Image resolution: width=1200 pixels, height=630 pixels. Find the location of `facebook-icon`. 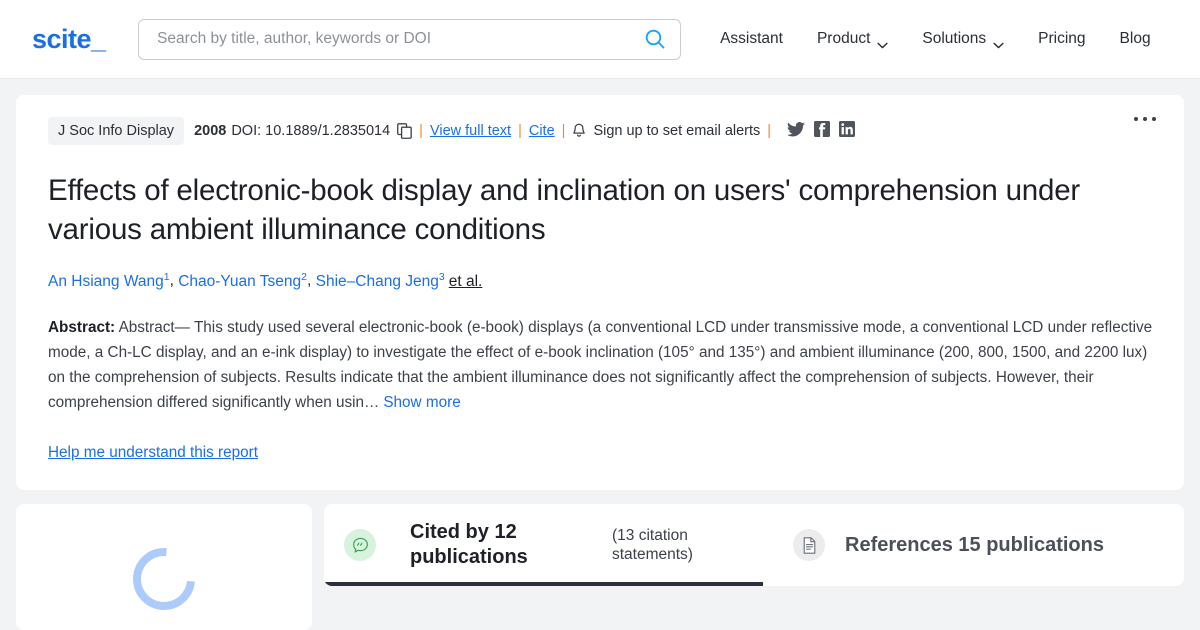

facebook-icon is located at coordinates (822, 131).